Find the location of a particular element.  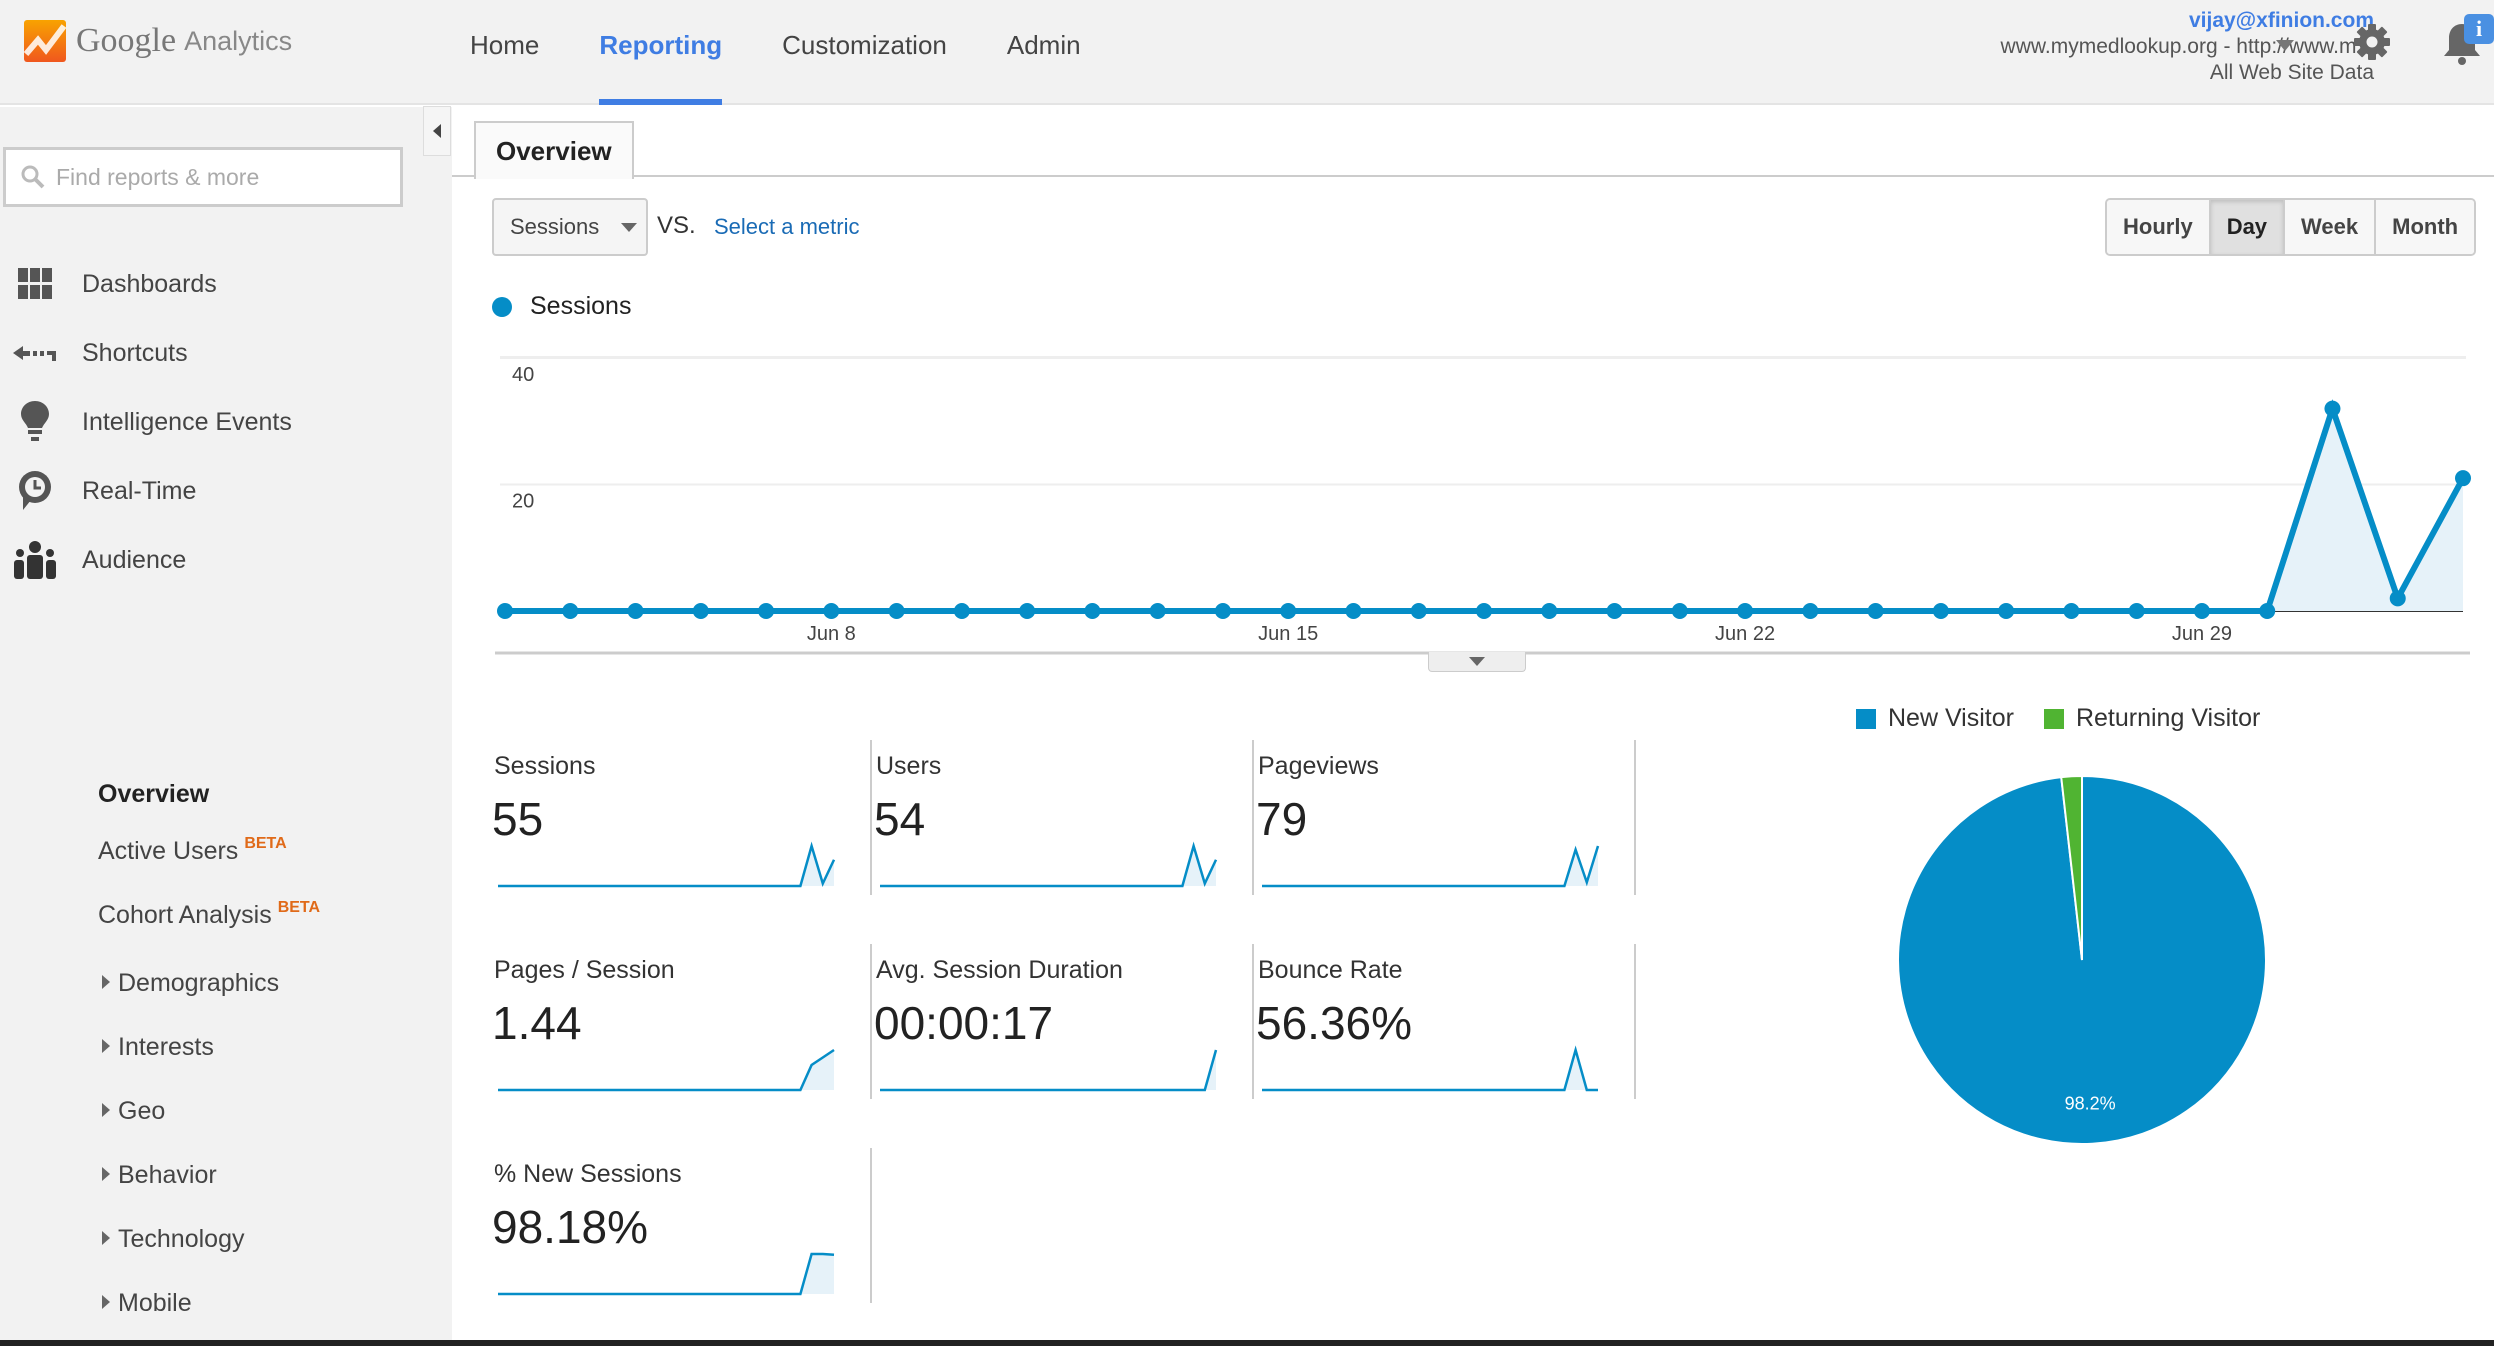

metric-tile: Pageviews 79 is located at coordinates (1446, 817).